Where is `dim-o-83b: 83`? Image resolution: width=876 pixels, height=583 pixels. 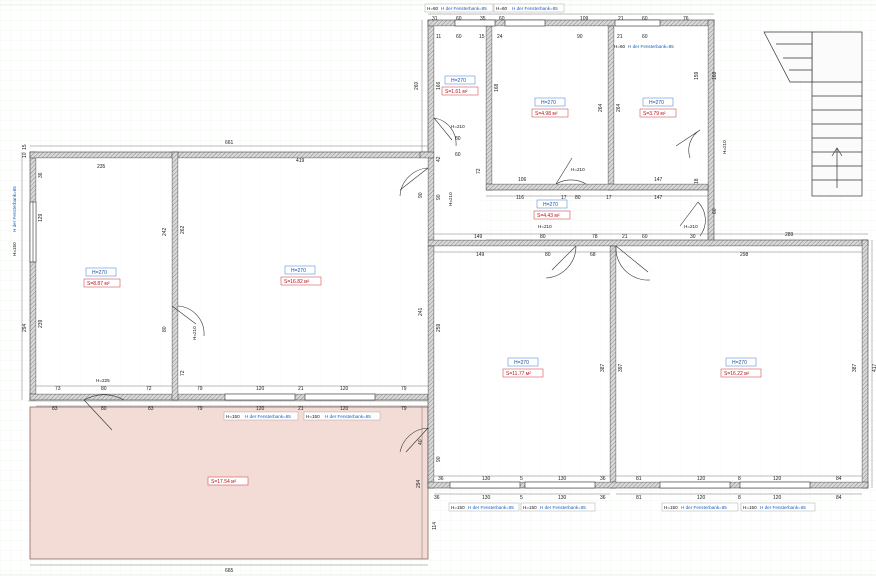
dim-o-83b: 83 is located at coordinates (151, 409).